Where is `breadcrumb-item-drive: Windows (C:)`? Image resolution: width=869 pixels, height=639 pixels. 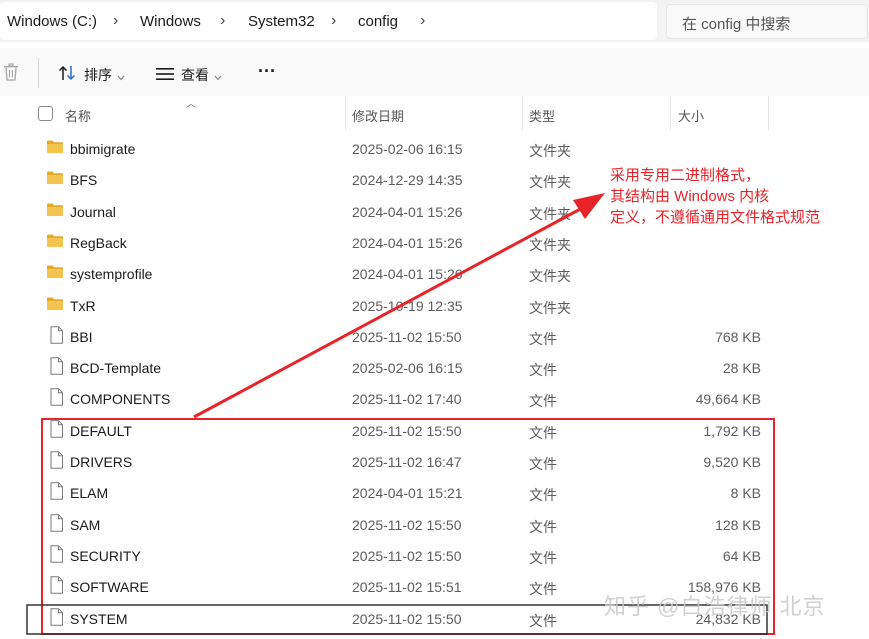 breadcrumb-item-drive: Windows (C:) is located at coordinates (52, 21).